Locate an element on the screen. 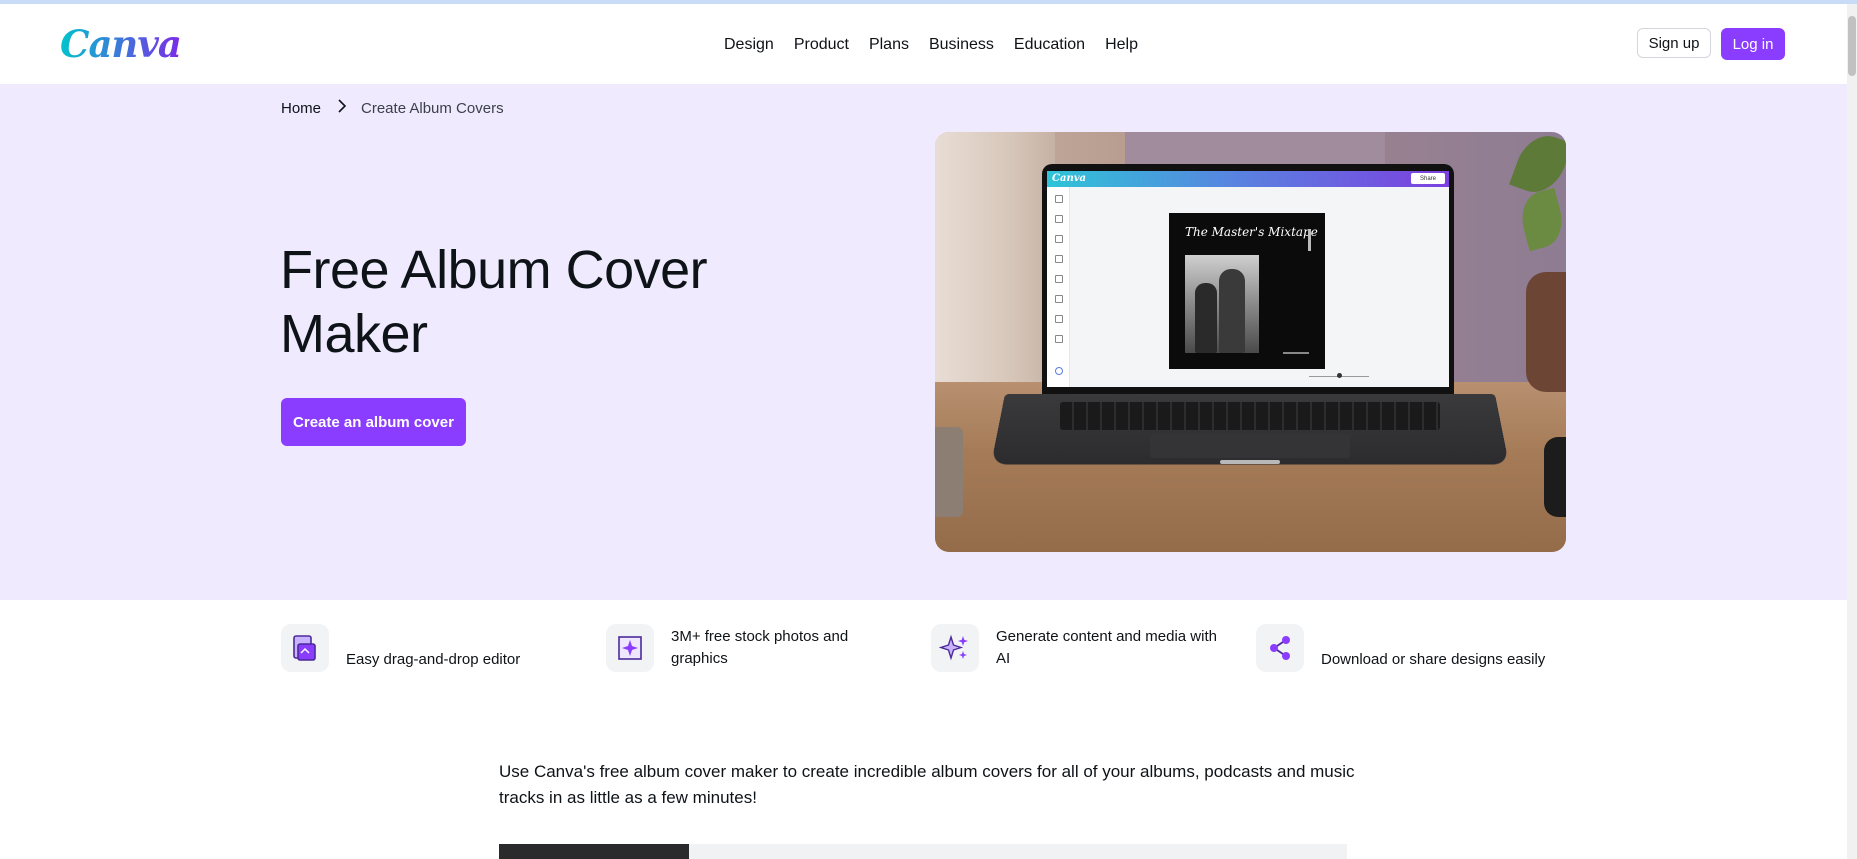 This screenshot has height=859, width=1857. page-title: Free Album Cover Maker is located at coordinates (494, 302).